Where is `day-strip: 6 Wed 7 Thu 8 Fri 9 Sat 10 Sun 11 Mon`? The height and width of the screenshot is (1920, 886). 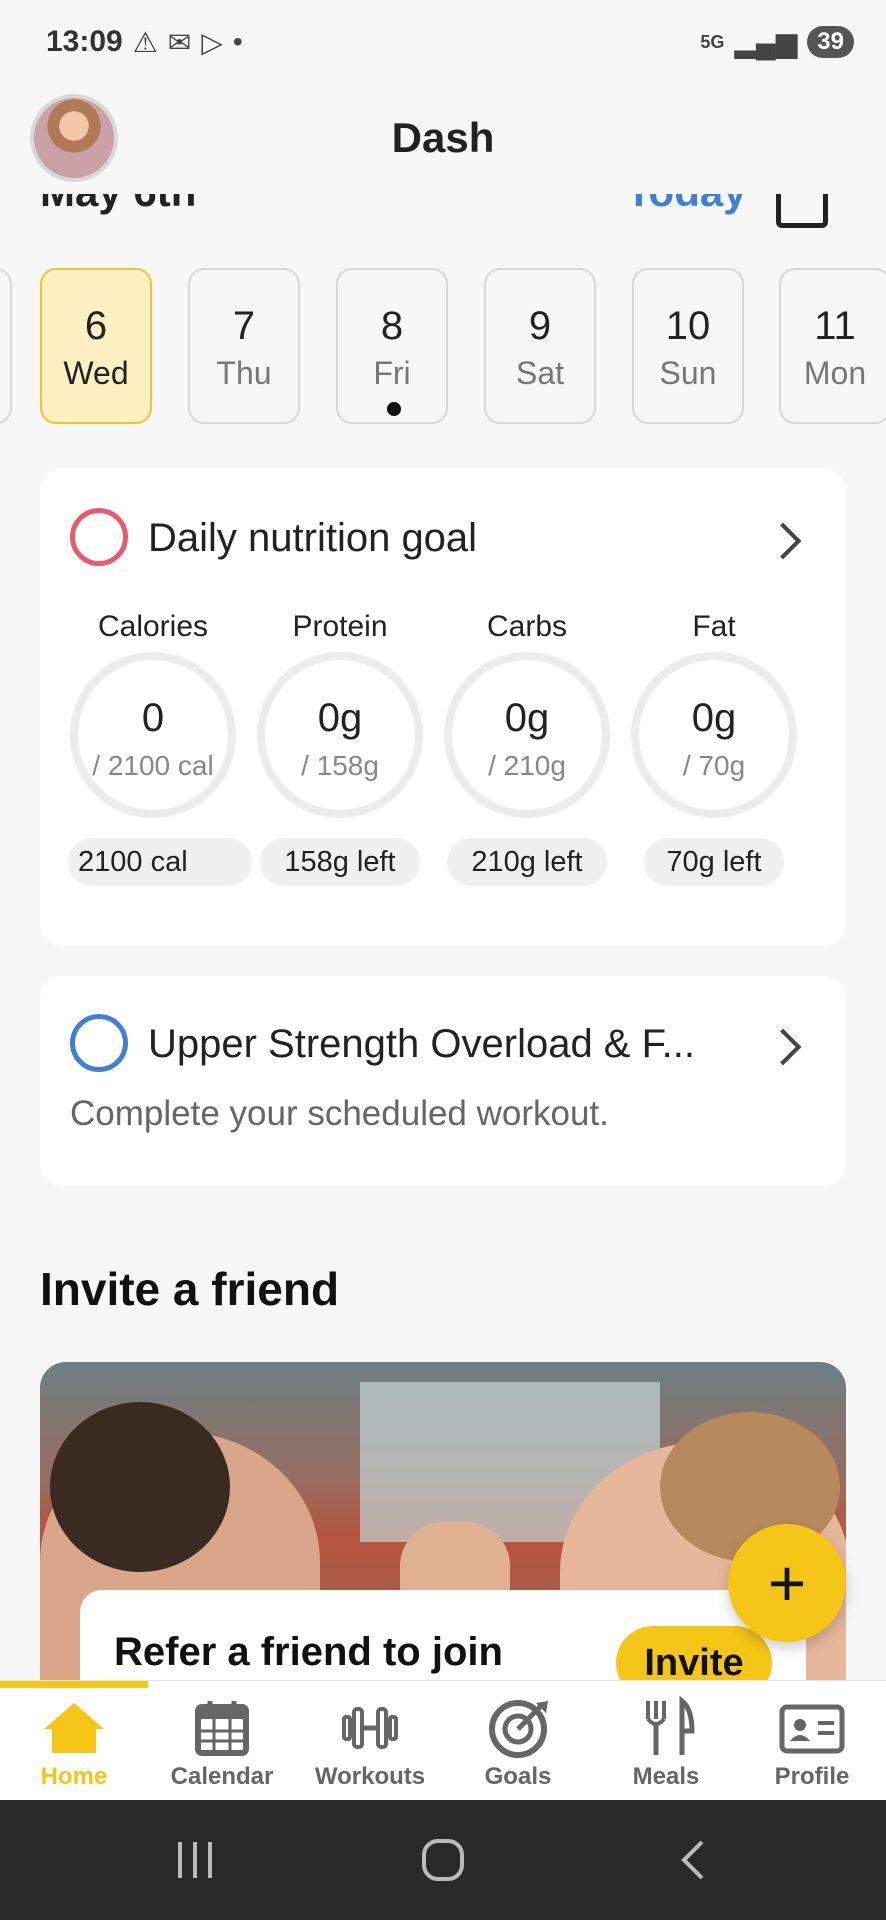
day-strip: 6 Wed 7 Thu 8 Fri 9 Sat 10 Sun 11 Mon is located at coordinates (443, 347).